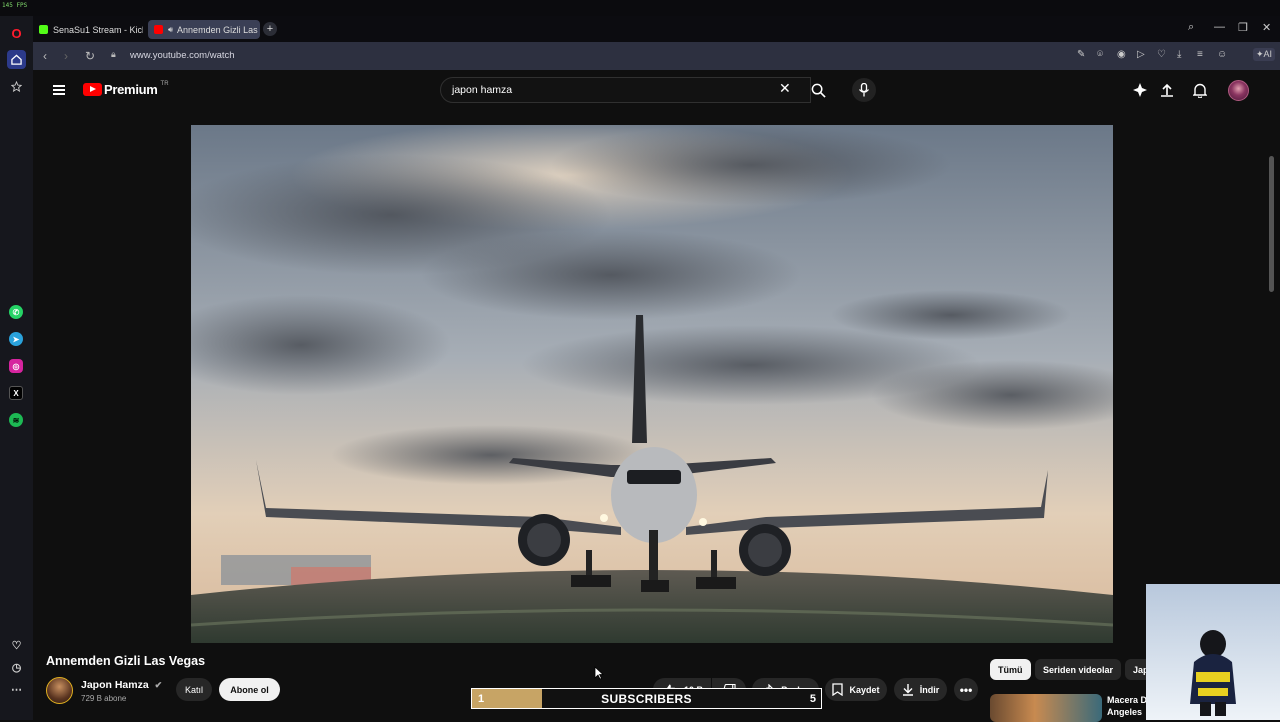 The height and width of the screenshot is (722, 1280). What do you see at coordinates (1222, 54) in the screenshot?
I see `profile-icon: ☺` at bounding box center [1222, 54].